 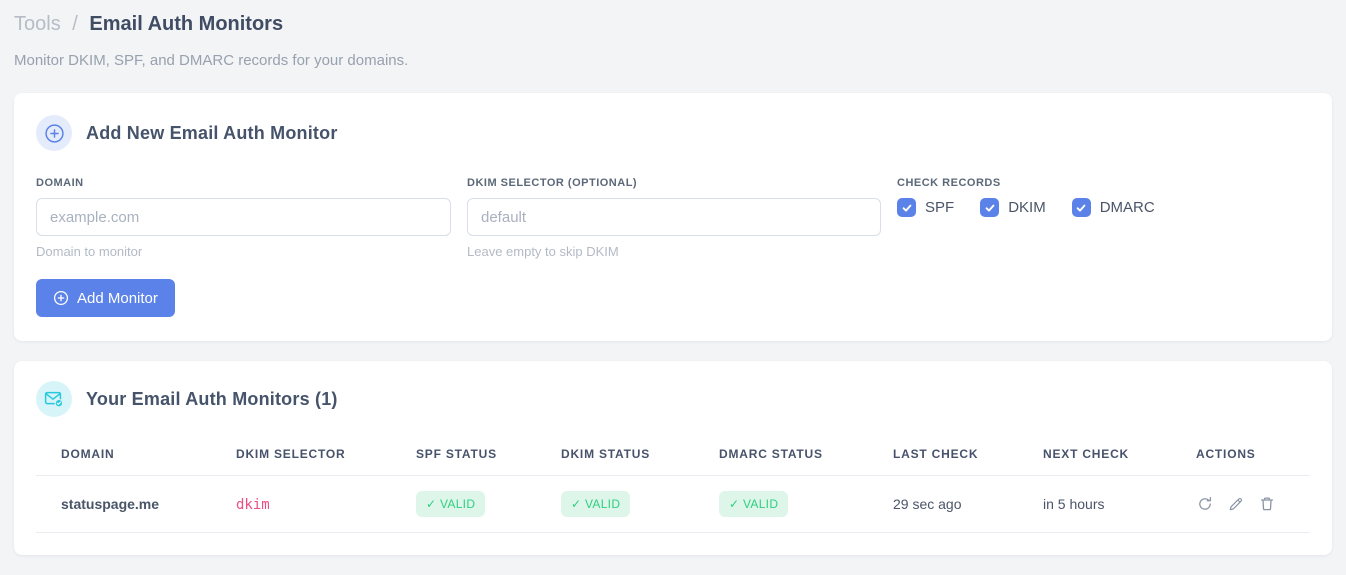 What do you see at coordinates (60, 183) in the screenshot?
I see `domain-label: DOMAIN` at bounding box center [60, 183].